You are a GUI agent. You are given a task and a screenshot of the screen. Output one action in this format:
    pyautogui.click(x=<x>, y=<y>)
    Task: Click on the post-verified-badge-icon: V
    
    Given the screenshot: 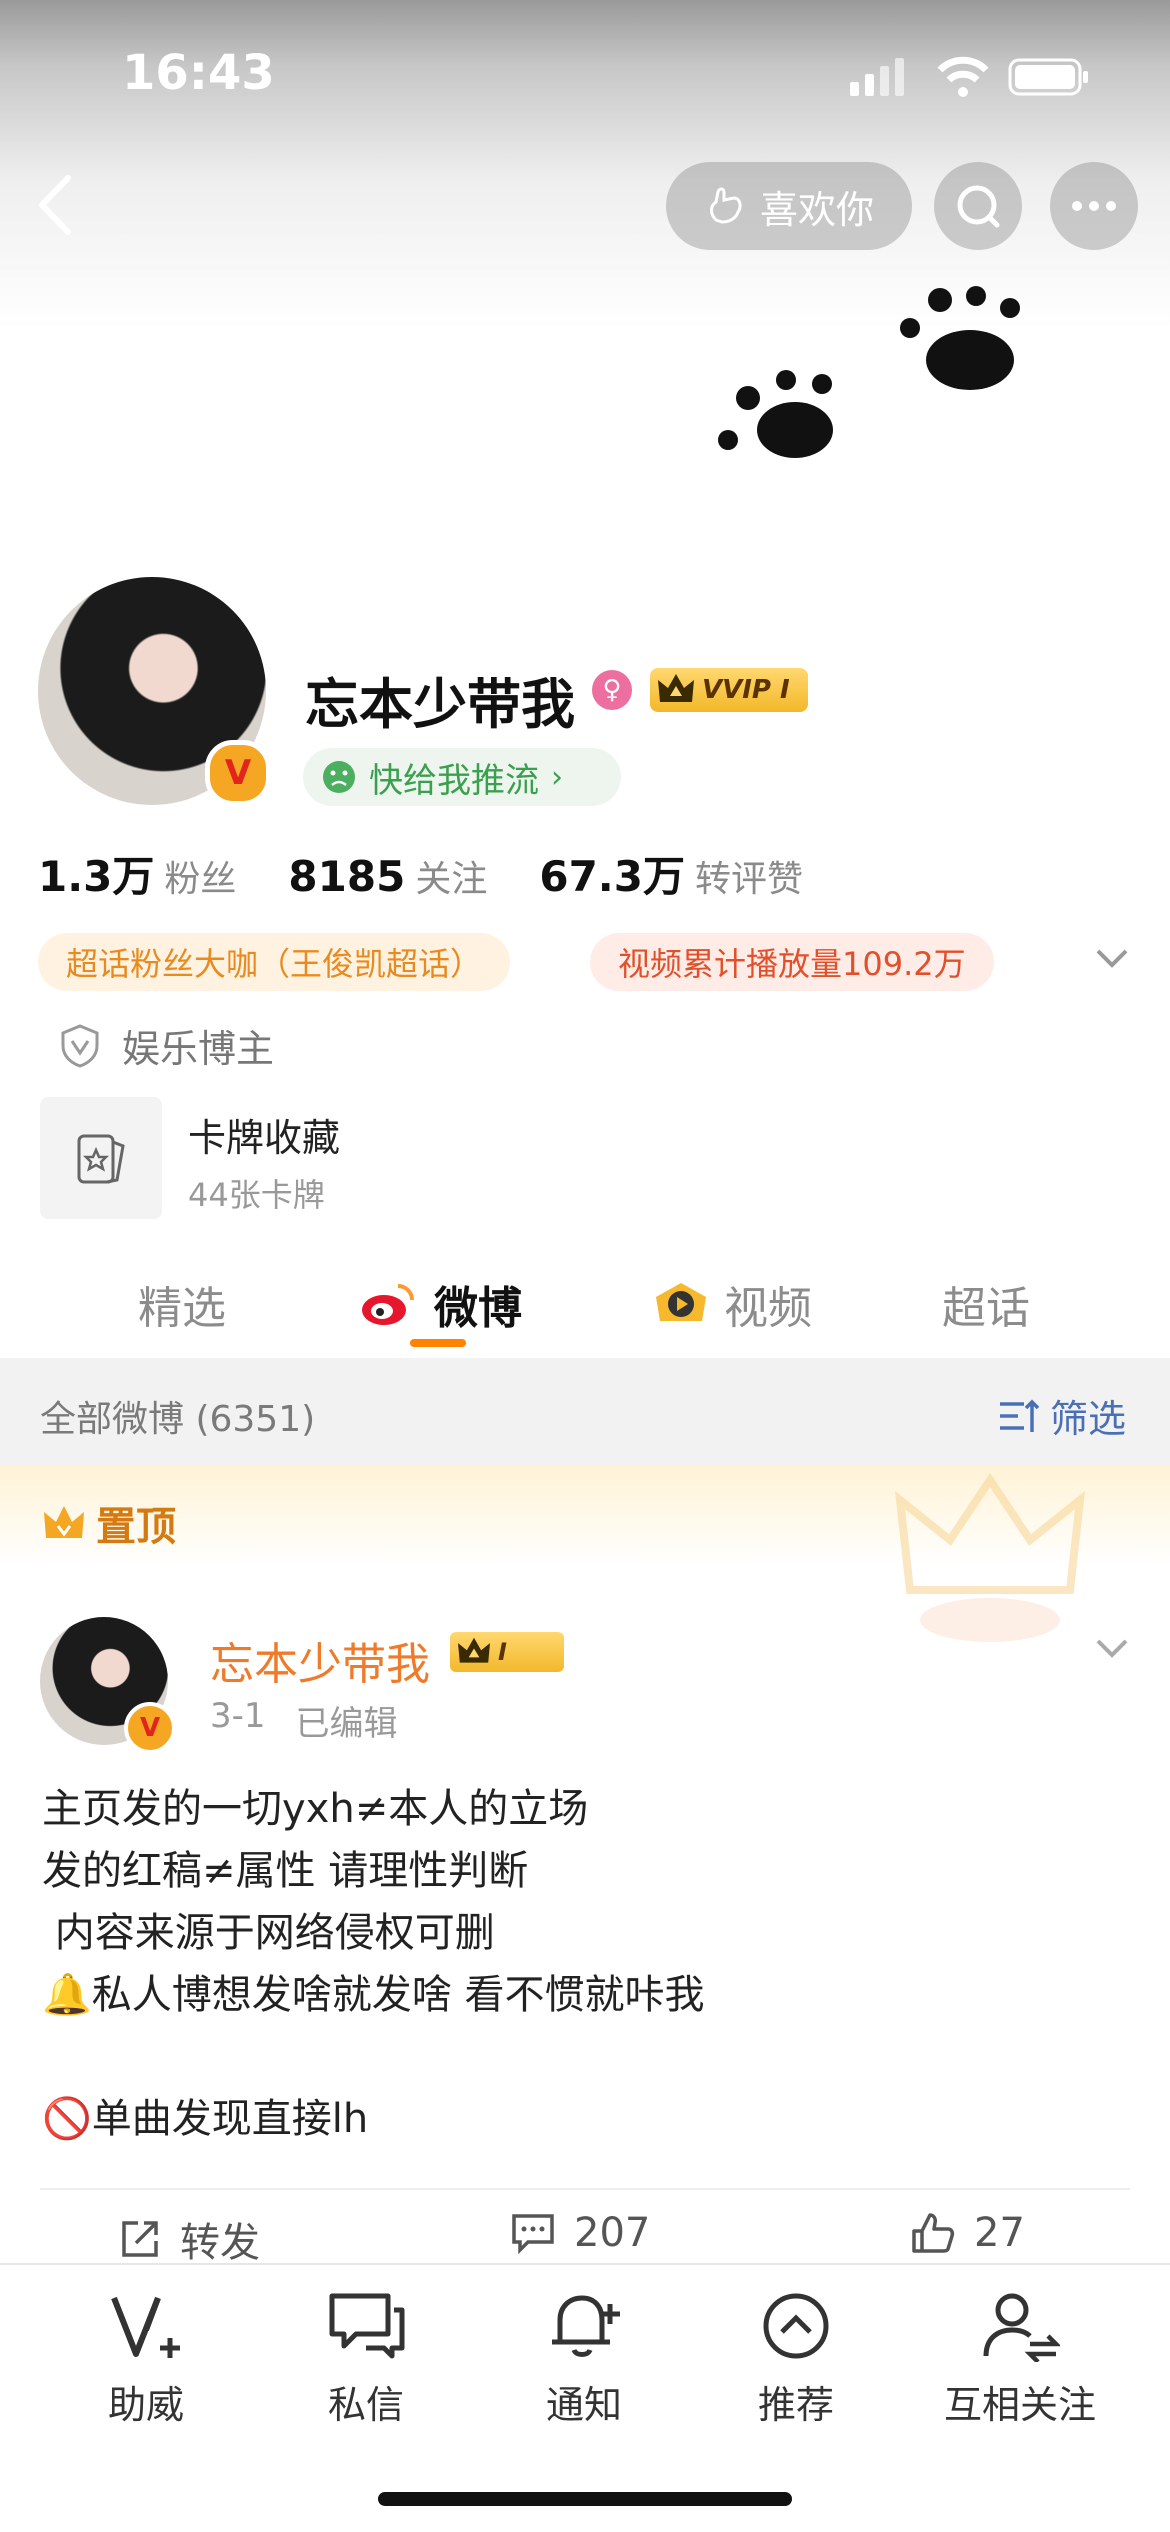 What is the action you would take?
    pyautogui.click(x=150, y=1728)
    